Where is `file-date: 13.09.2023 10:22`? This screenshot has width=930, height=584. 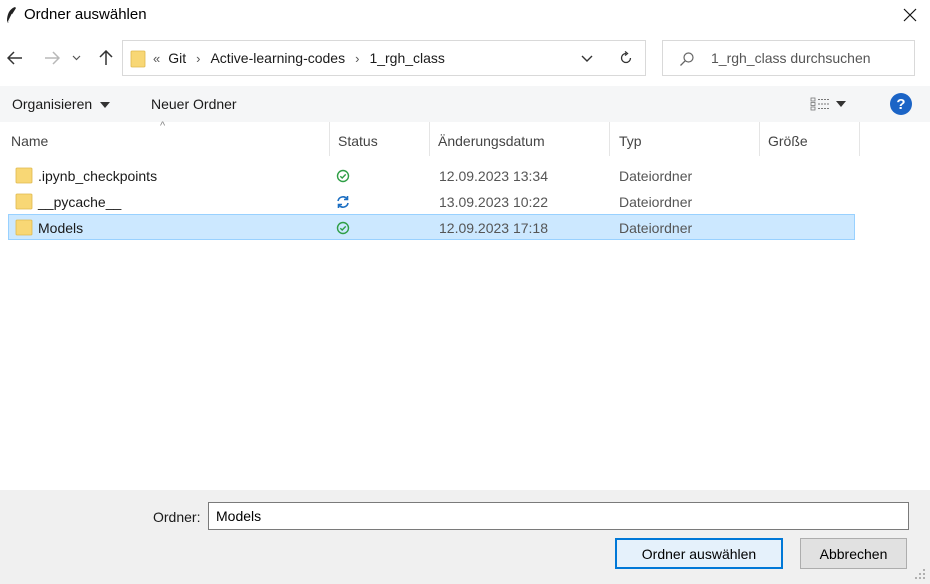
file-date: 13.09.2023 10:22 is located at coordinates (493, 202).